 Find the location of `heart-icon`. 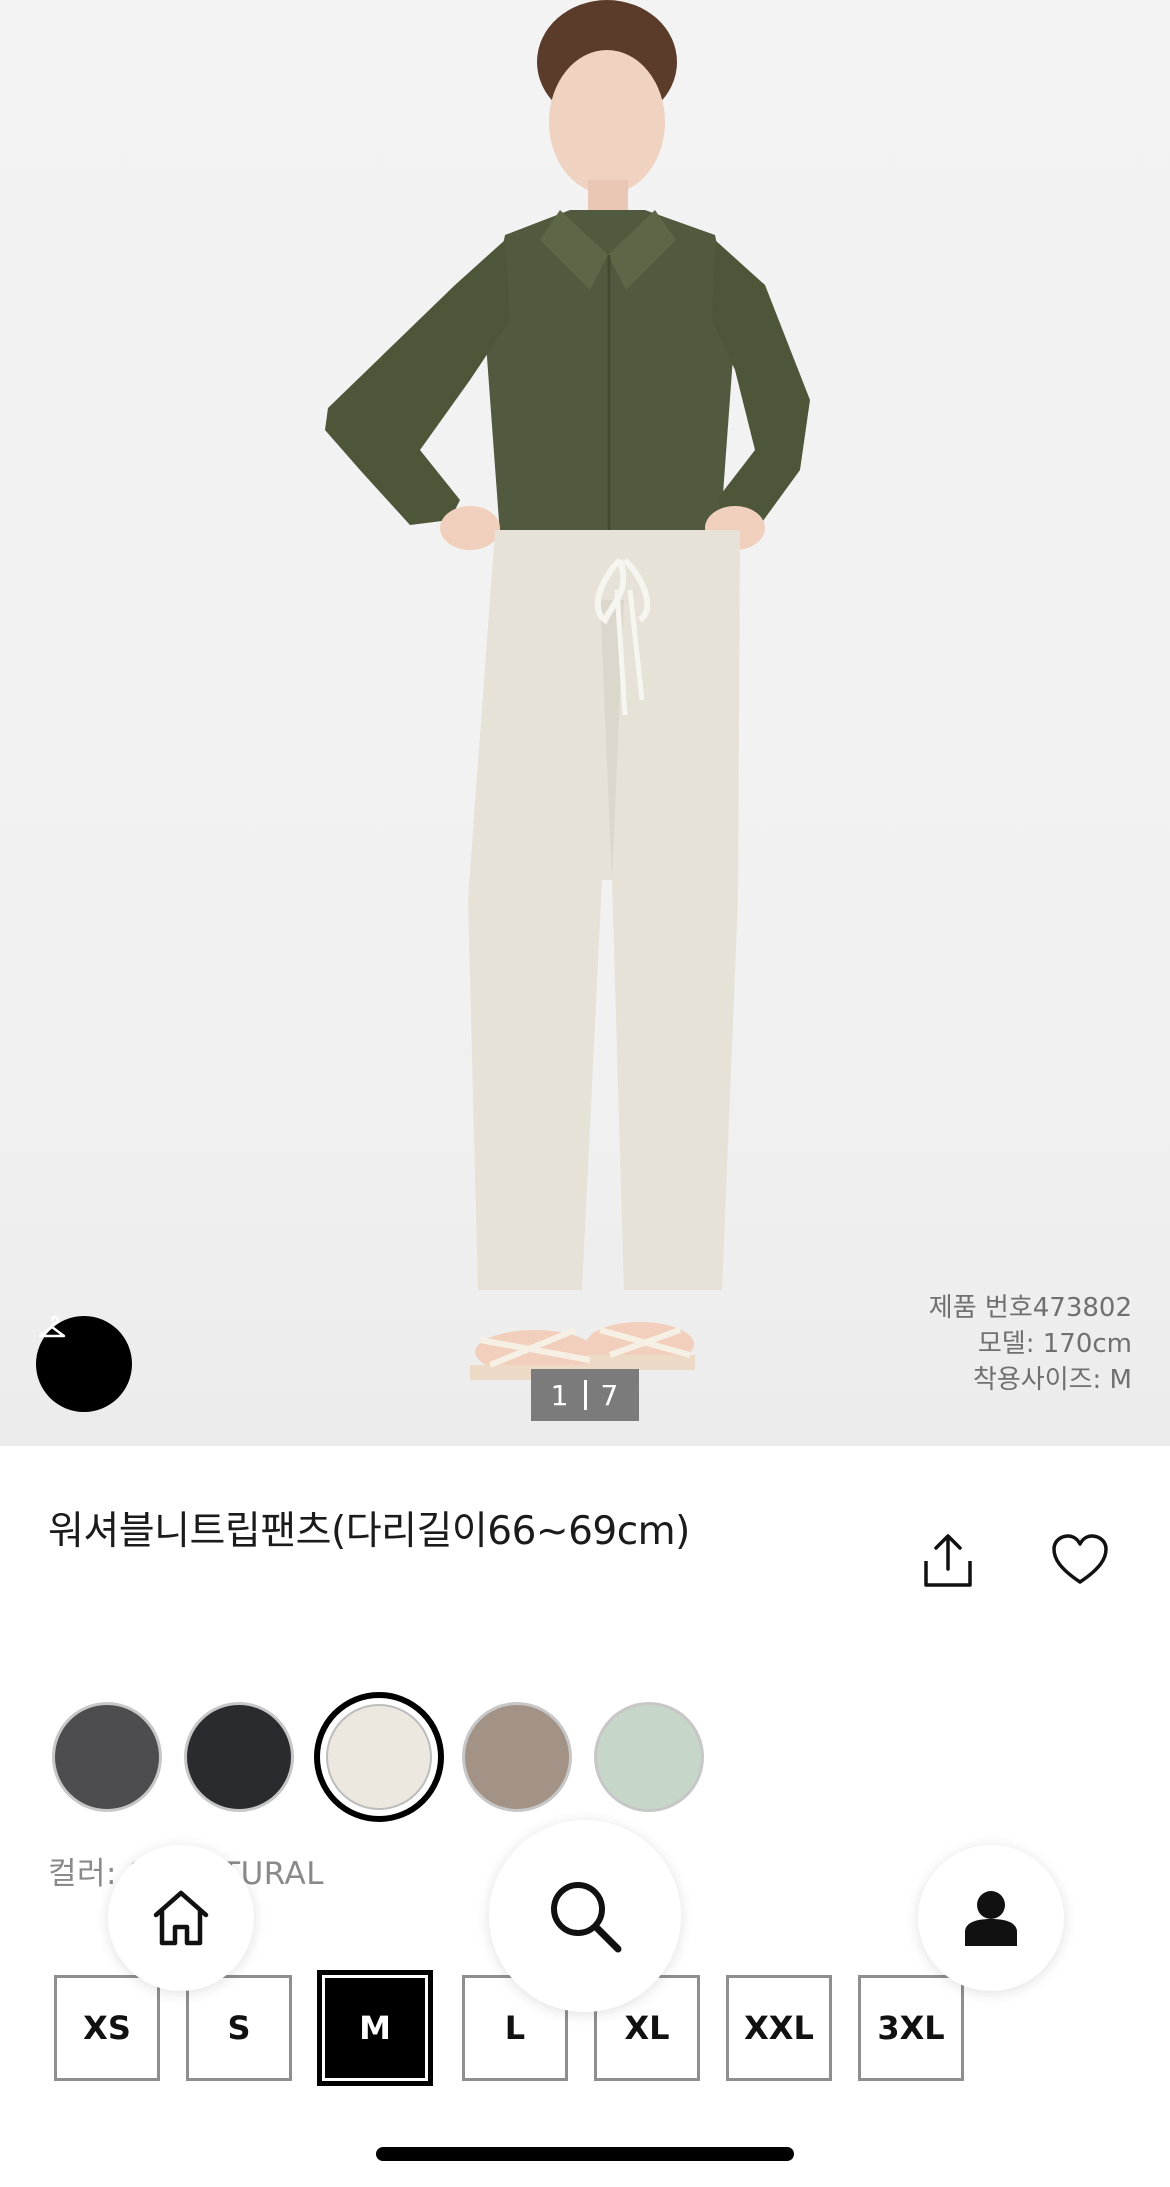

heart-icon is located at coordinates (1080, 1559).